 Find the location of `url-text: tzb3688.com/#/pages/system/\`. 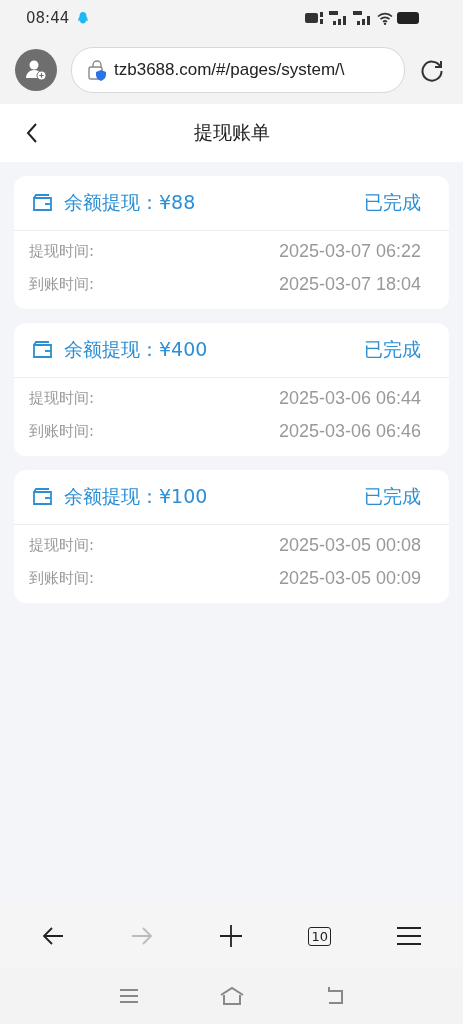

url-text: tzb3688.com/#/pages/system/\ is located at coordinates (229, 70).